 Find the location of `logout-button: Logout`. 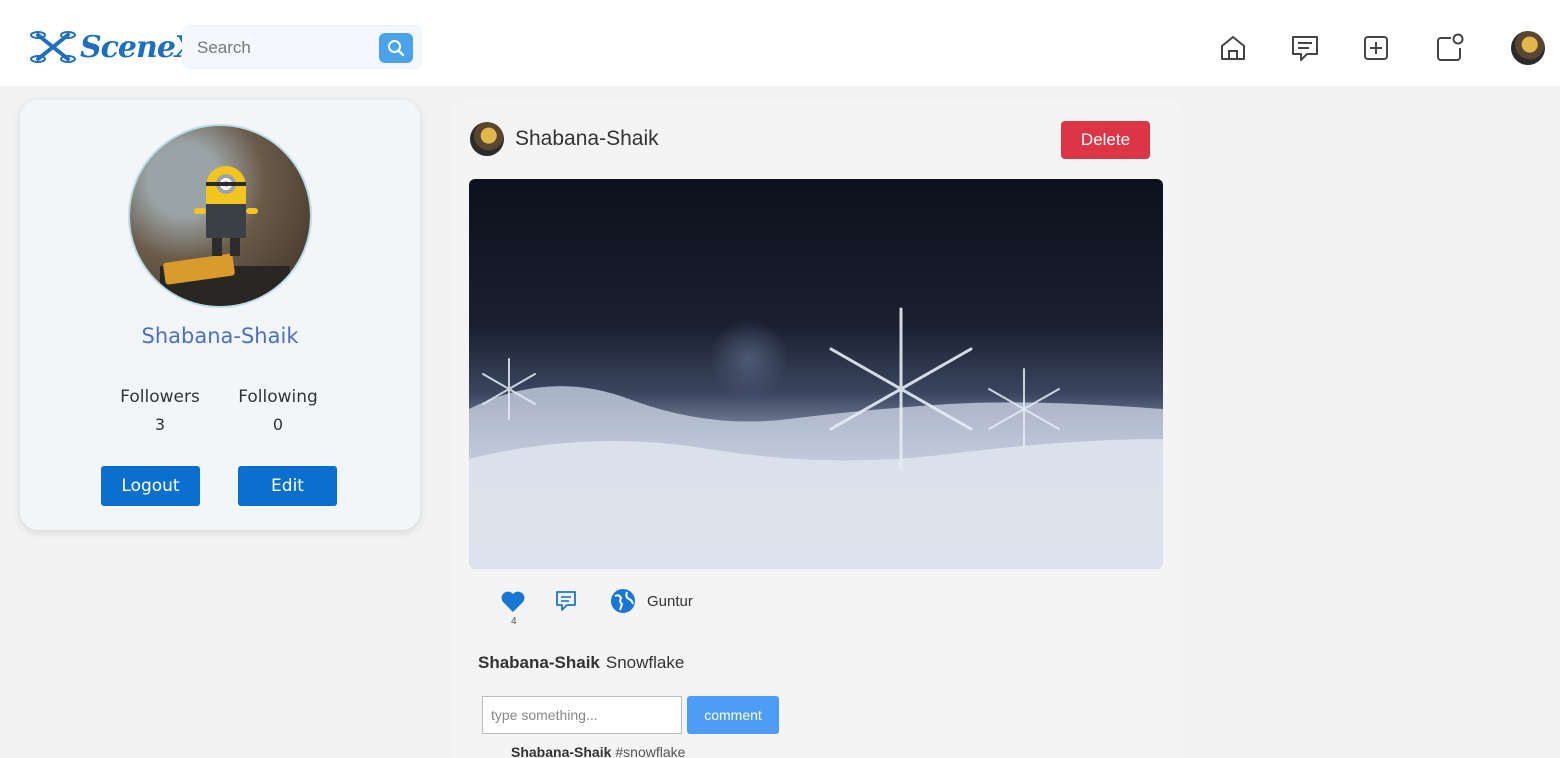

logout-button: Logout is located at coordinates (150, 486).